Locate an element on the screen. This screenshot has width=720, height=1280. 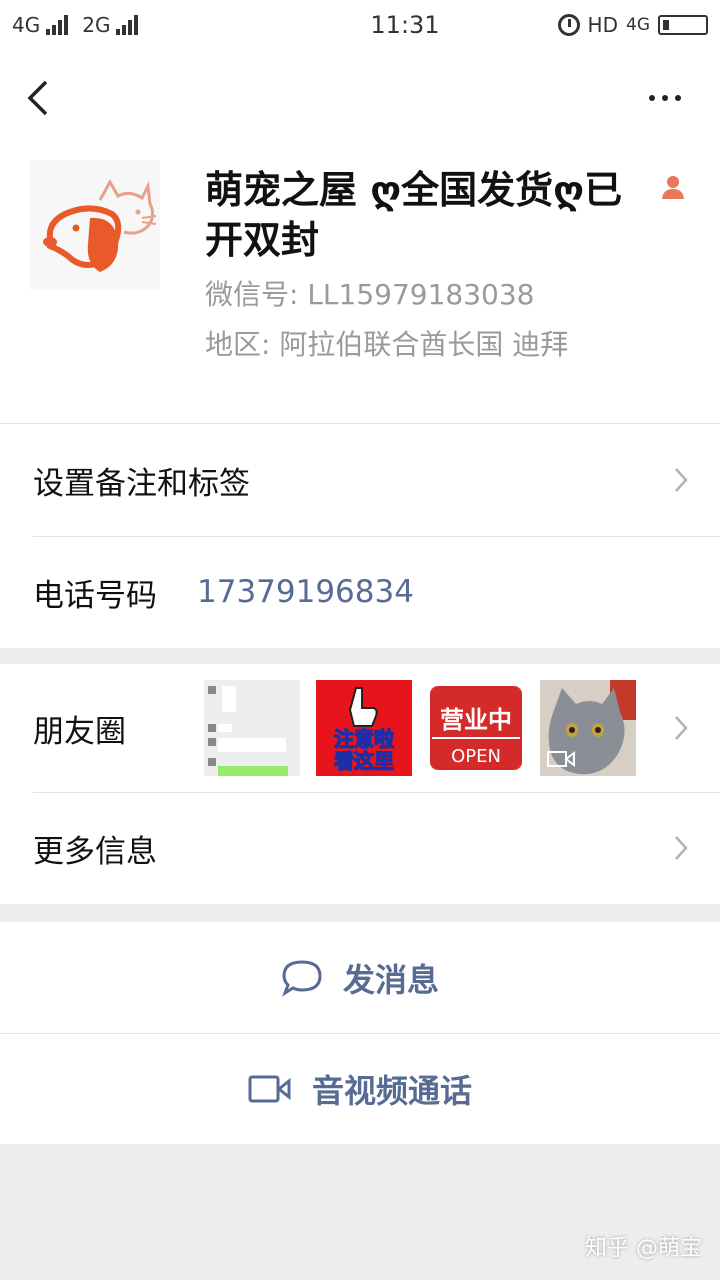
chevron-left-icon is located at coordinates (37, 98).